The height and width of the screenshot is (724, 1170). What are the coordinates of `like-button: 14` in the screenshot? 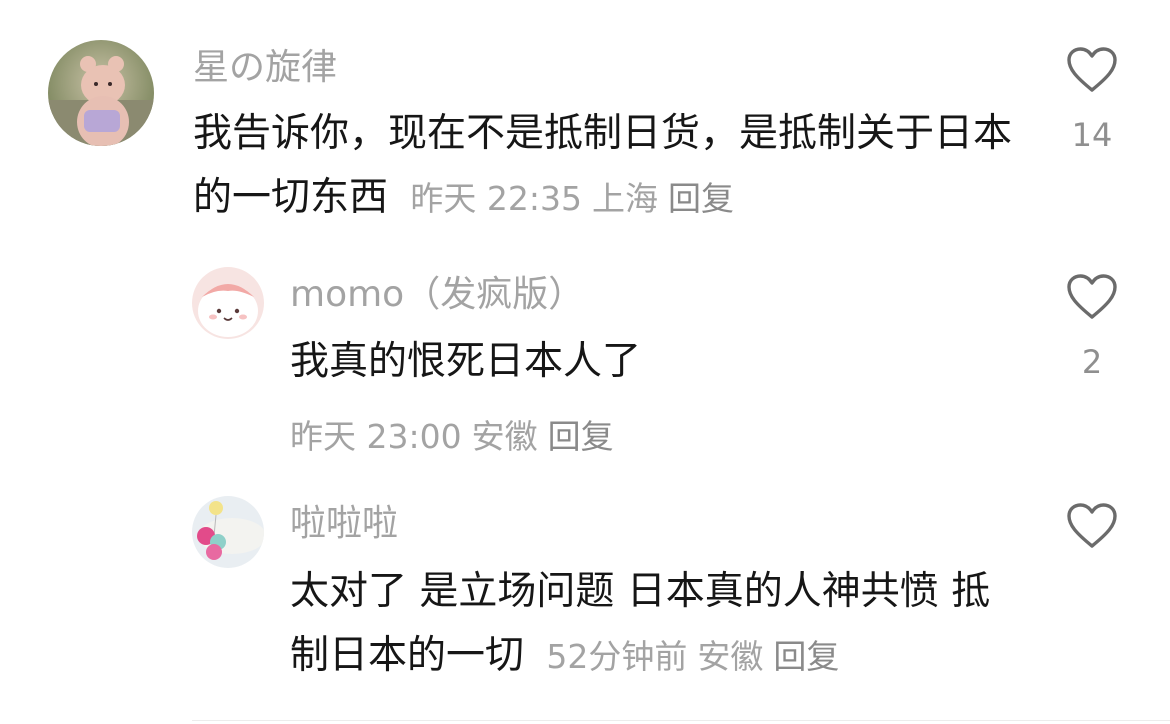 It's located at (1092, 100).